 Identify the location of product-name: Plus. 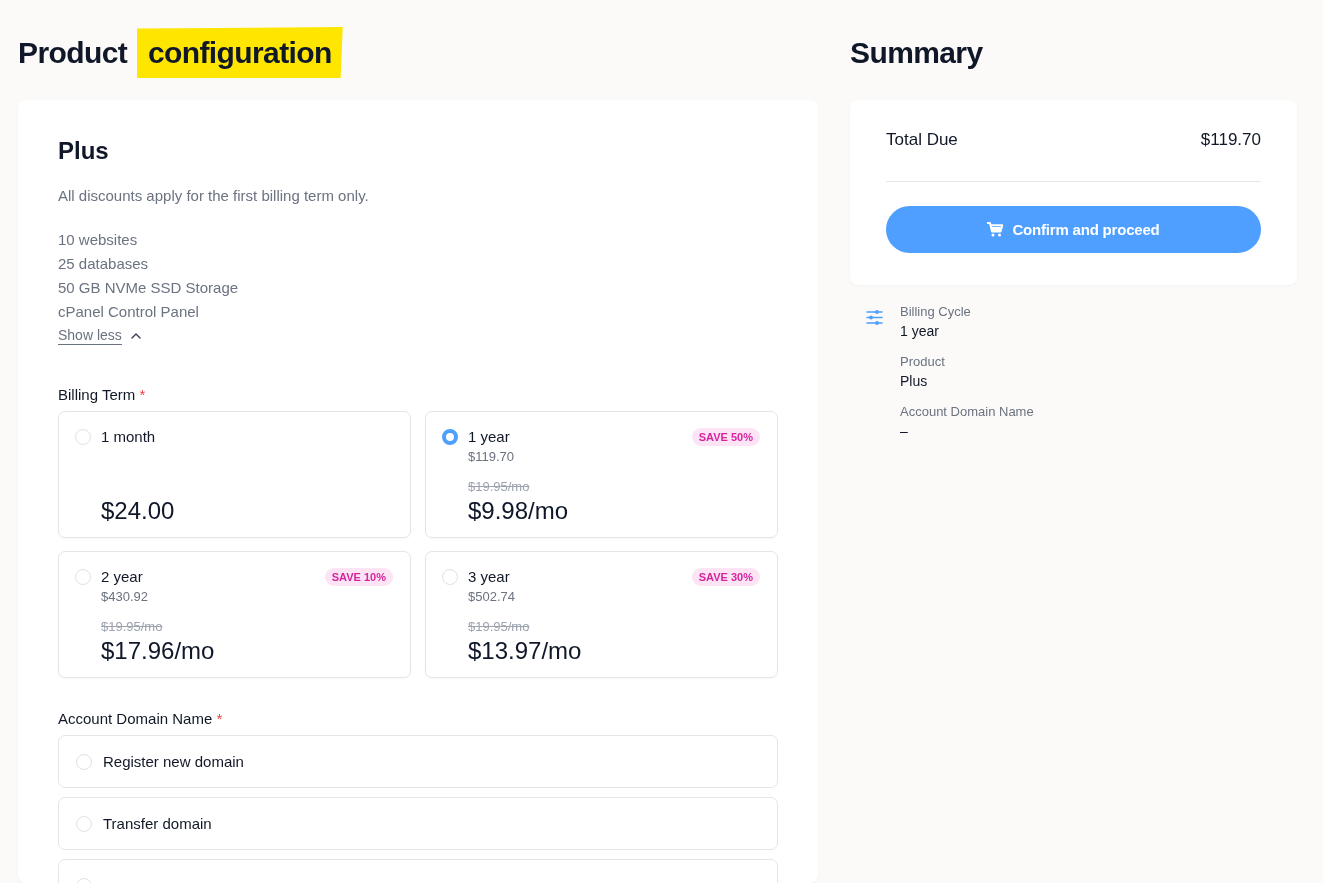
(84, 151).